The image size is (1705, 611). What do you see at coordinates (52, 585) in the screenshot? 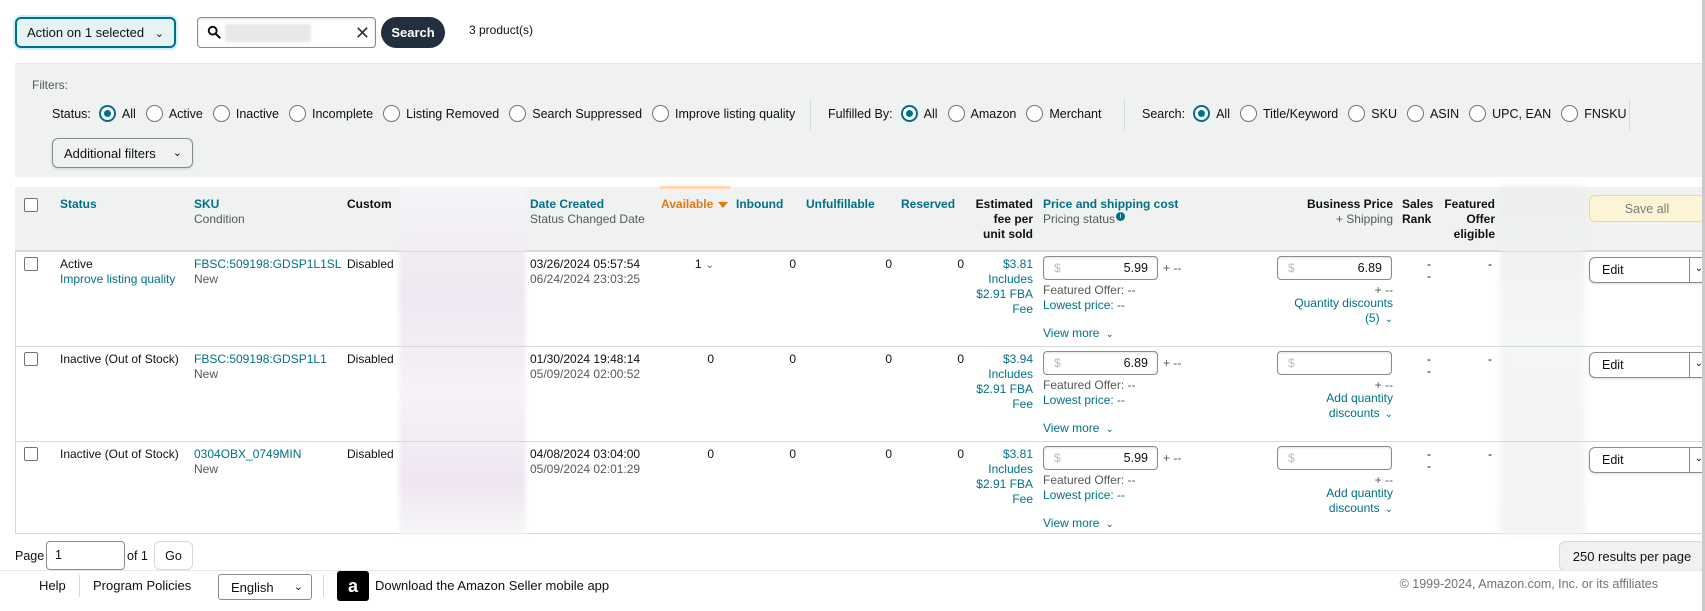
I see `help-link: Help` at bounding box center [52, 585].